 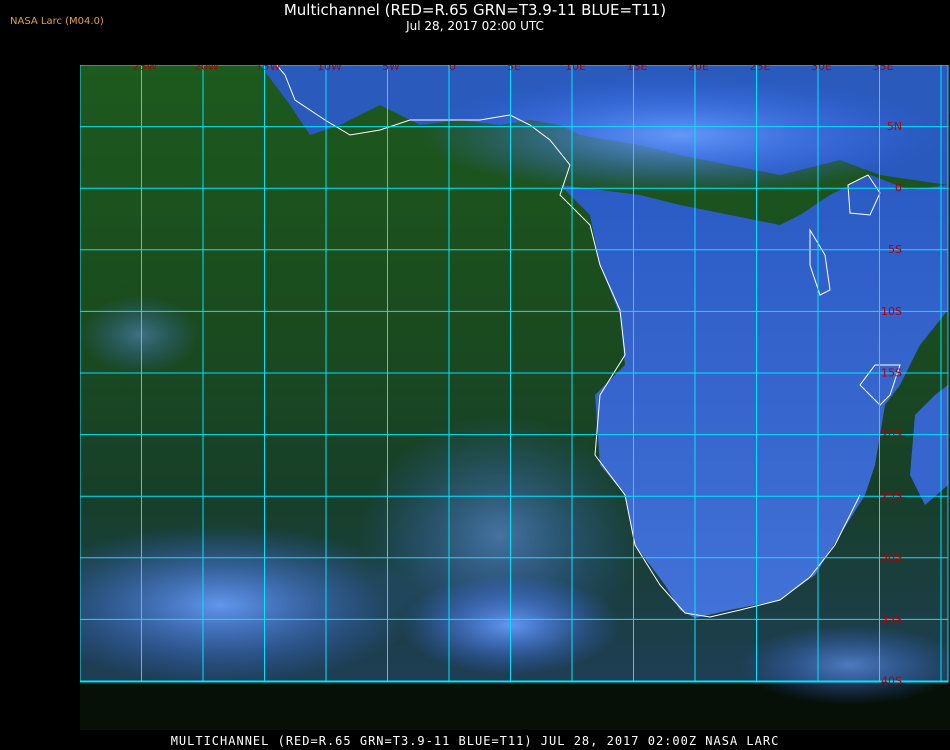 What do you see at coordinates (698, 69) in the screenshot?
I see `longitude-label: 20E` at bounding box center [698, 69].